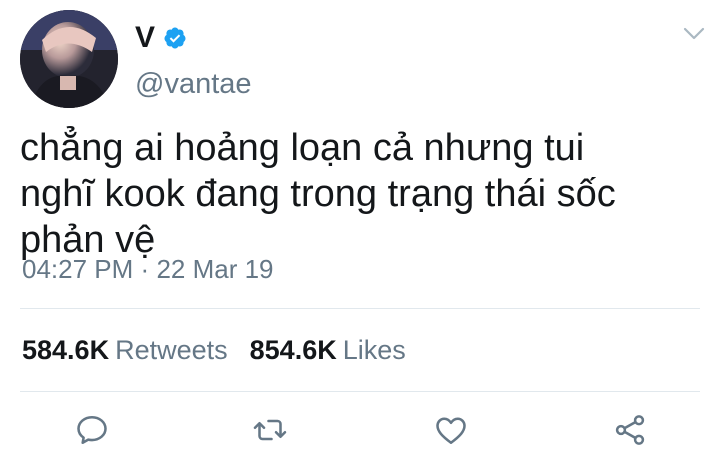 The height and width of the screenshot is (467, 720). I want to click on retweets-stat: 584.6K Retweets, so click(125, 350).